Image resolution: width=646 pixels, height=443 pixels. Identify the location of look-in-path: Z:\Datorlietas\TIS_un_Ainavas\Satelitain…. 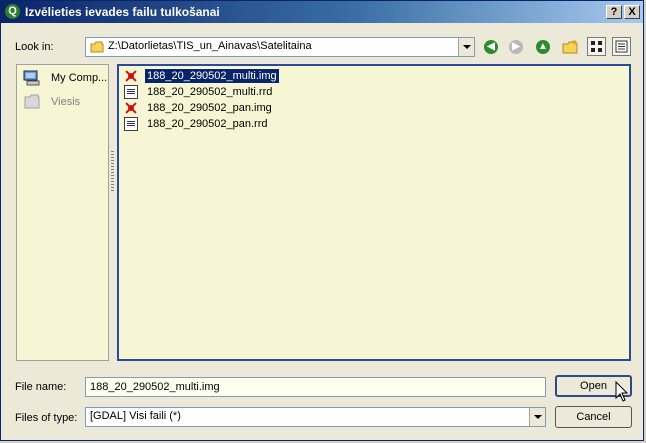
(210, 46).